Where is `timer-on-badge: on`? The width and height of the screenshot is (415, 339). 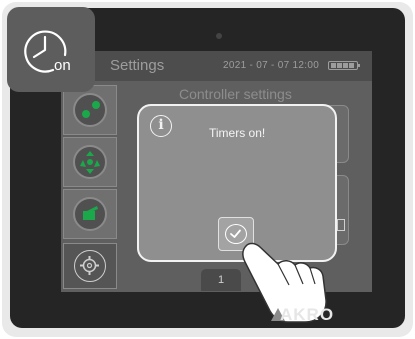 timer-on-badge: on is located at coordinates (51, 49).